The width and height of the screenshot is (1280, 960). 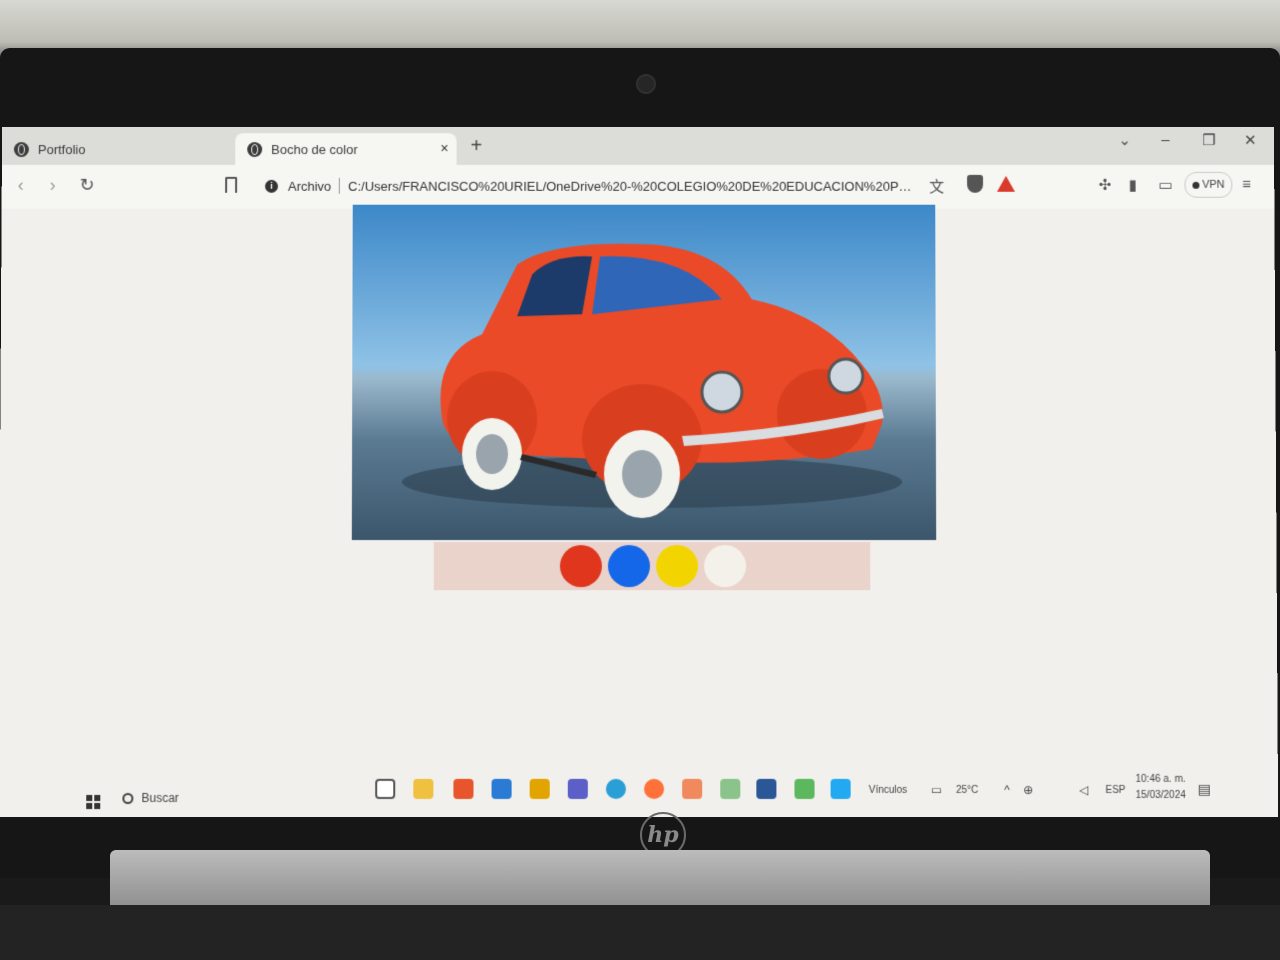 What do you see at coordinates (967, 790) in the screenshot?
I see `temperature-label: 25°C` at bounding box center [967, 790].